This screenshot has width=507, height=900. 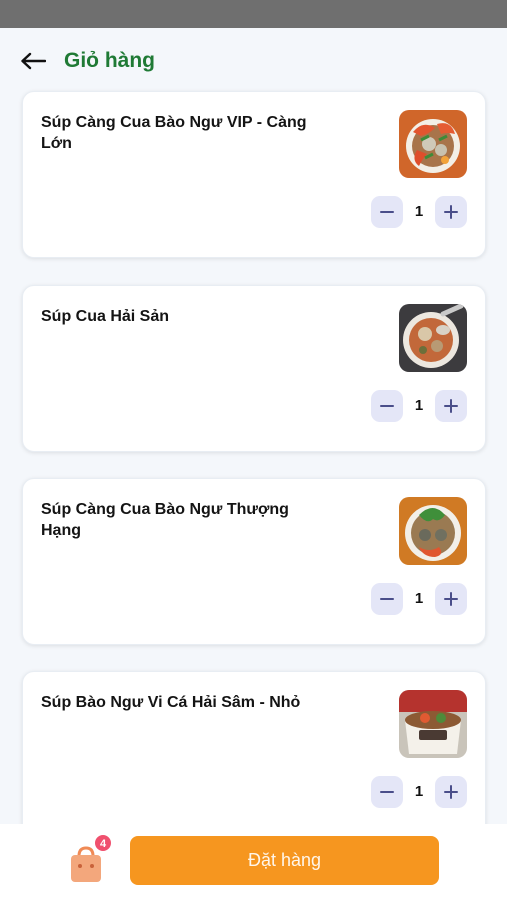 I want to click on item-name: Súp Cua Hải Sản, so click(x=105, y=316).